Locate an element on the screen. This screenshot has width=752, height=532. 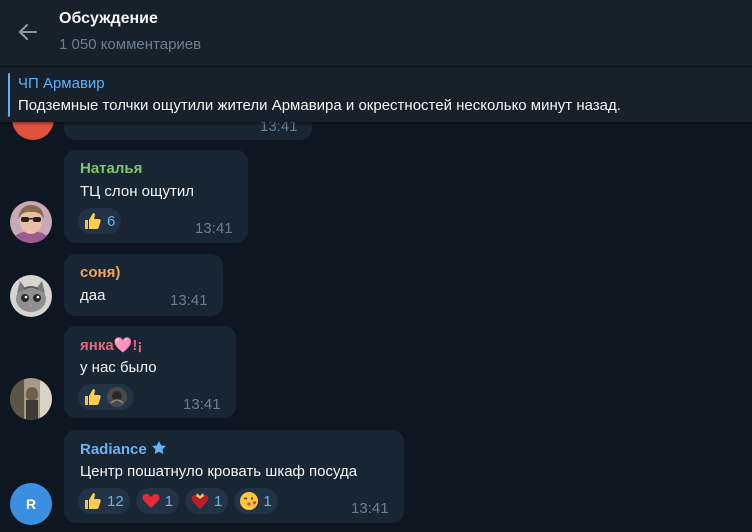
message-bubble: соня) даа 13:41 is located at coordinates (143, 285).